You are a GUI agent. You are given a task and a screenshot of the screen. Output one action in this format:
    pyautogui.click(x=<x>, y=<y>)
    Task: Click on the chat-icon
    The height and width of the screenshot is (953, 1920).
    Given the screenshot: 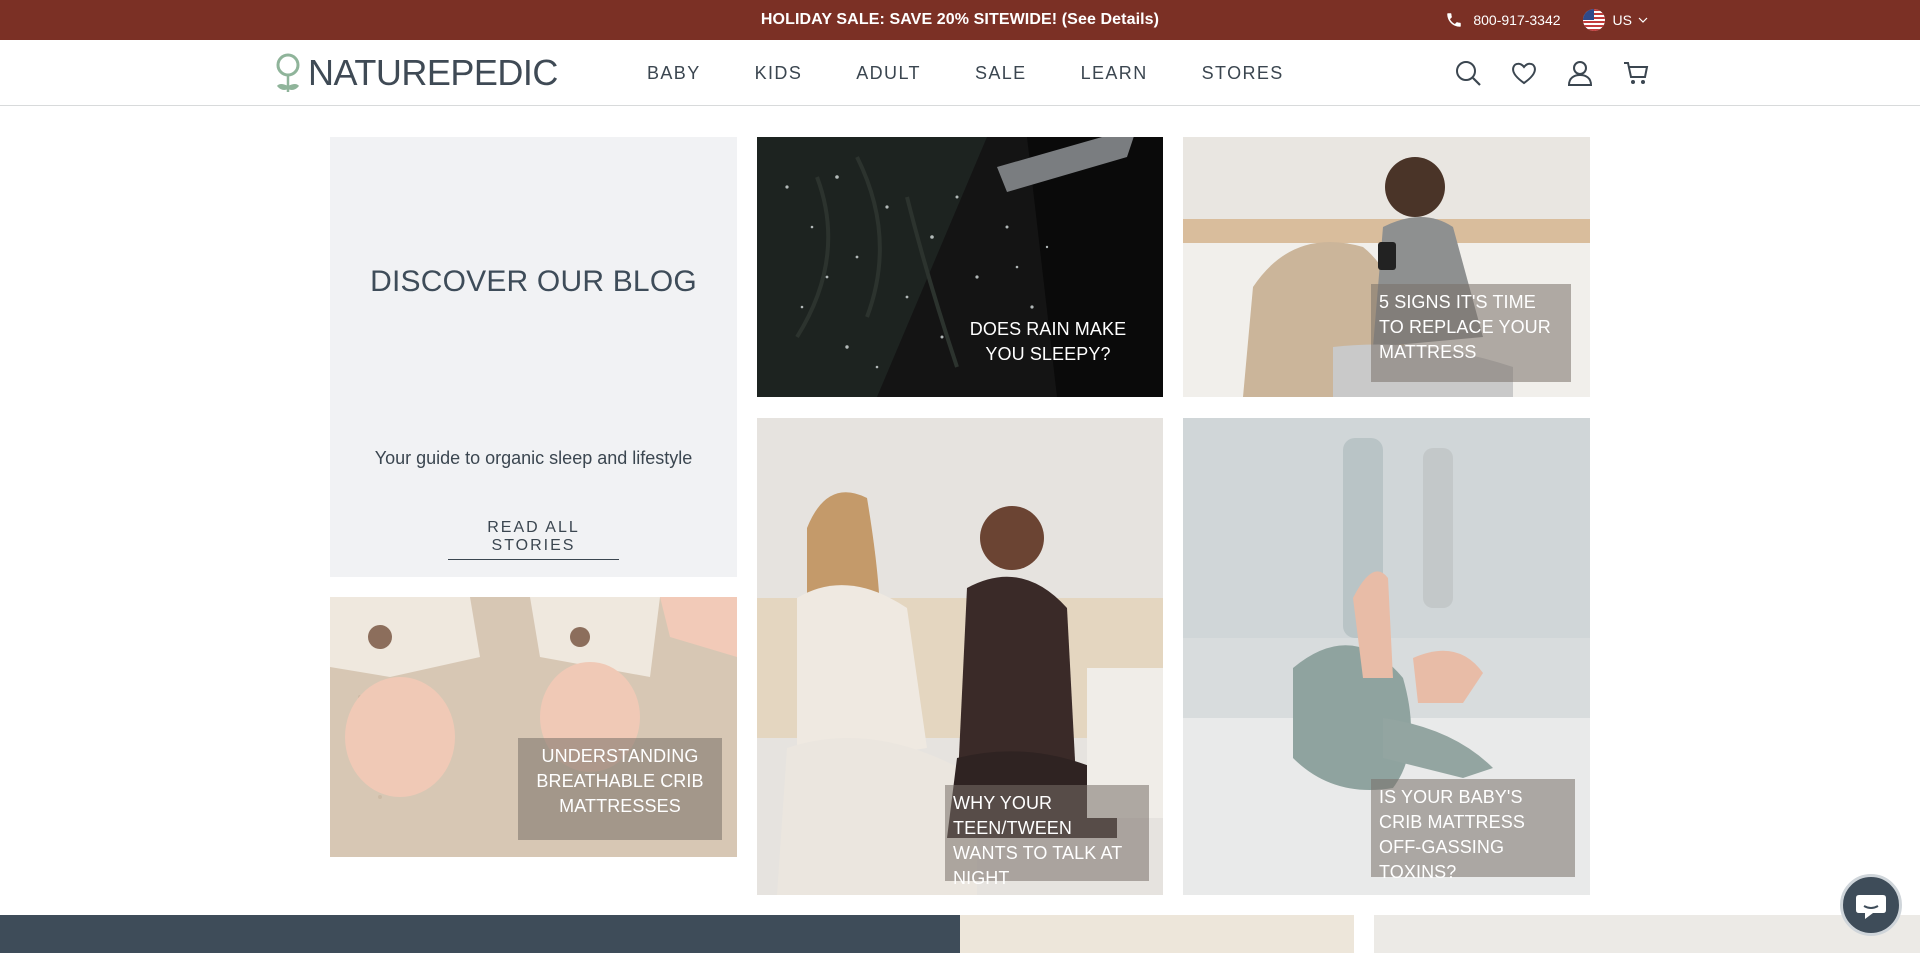 What is the action you would take?
    pyautogui.click(x=1871, y=907)
    